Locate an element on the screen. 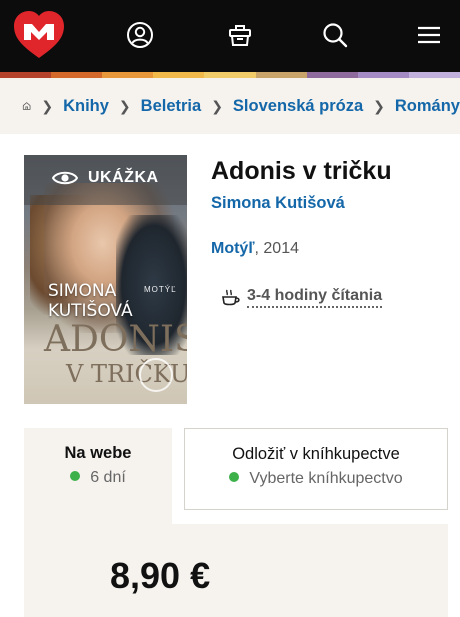 The width and height of the screenshot is (460, 617). price-panel: 8,90 € is located at coordinates (236, 570).